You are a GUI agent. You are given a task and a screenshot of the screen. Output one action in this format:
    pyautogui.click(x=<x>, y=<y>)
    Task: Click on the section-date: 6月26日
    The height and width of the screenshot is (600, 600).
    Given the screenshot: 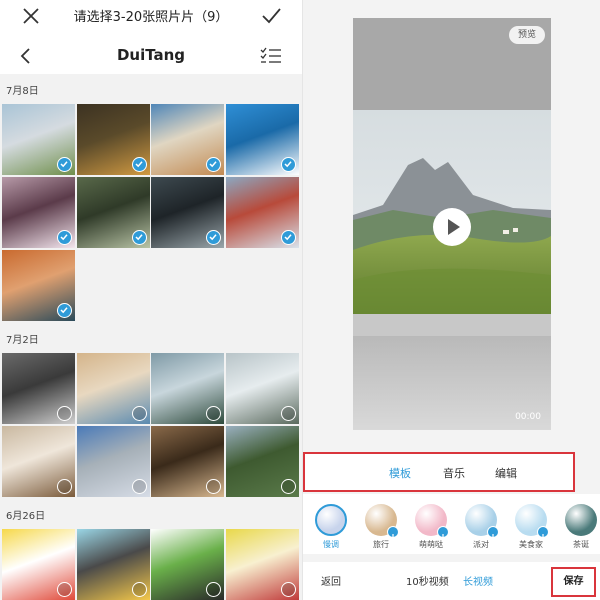 What is the action you would take?
    pyautogui.click(x=26, y=516)
    